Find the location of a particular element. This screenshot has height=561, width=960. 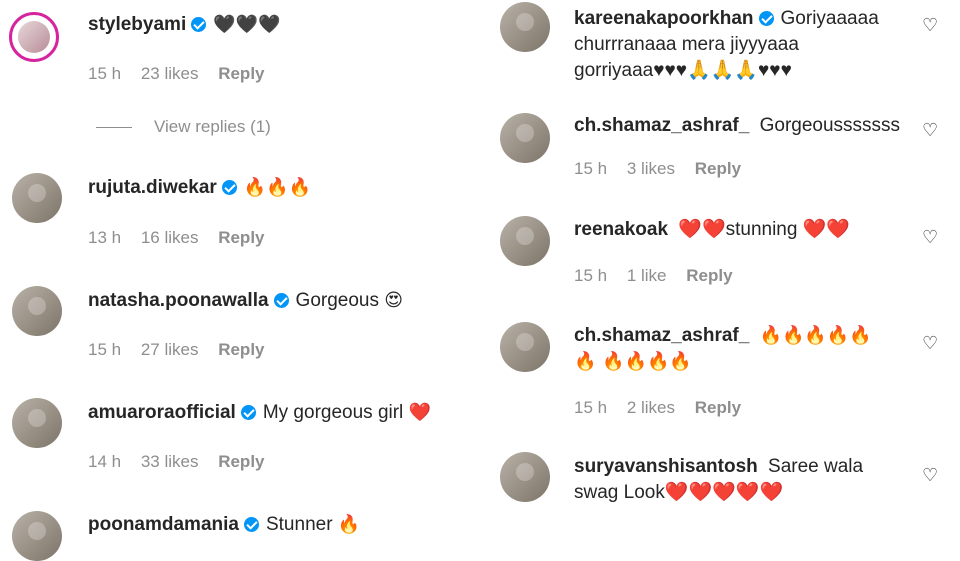

username: stylebyami is located at coordinates (137, 24).